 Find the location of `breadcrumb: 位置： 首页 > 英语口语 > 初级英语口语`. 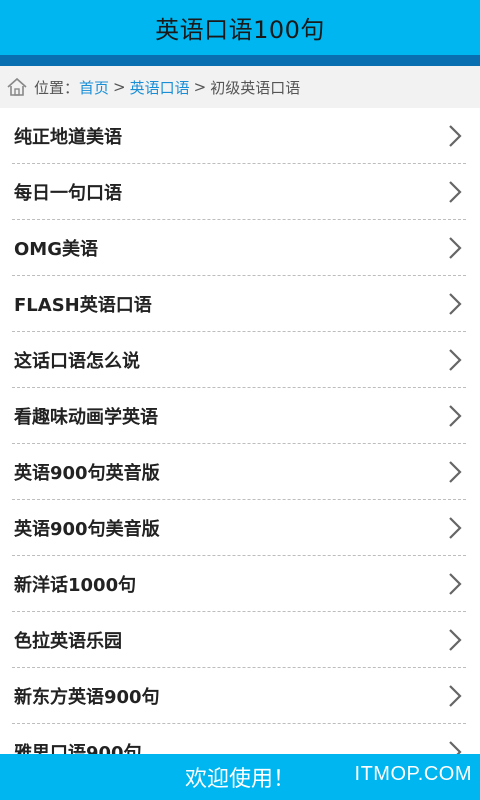

breadcrumb: 位置： 首页 > 英语口语 > 初级英语口语 is located at coordinates (240, 87).